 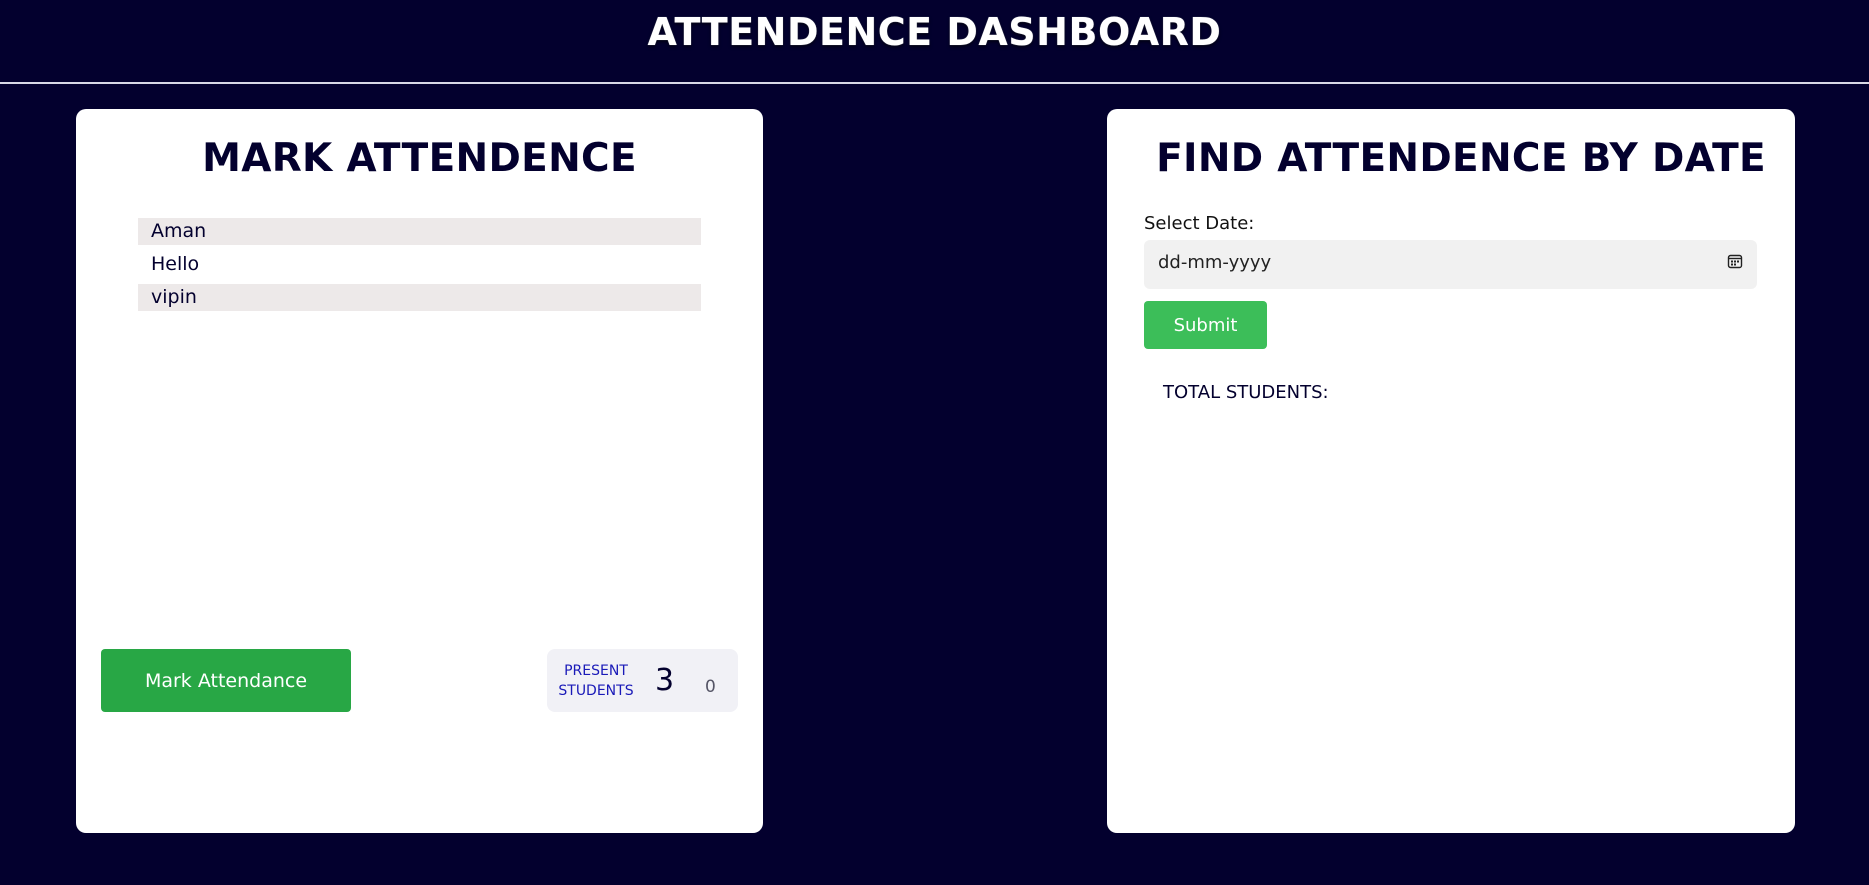 What do you see at coordinates (1246, 392) in the screenshot?
I see `total-students-label: TOTAL STUDENTS:` at bounding box center [1246, 392].